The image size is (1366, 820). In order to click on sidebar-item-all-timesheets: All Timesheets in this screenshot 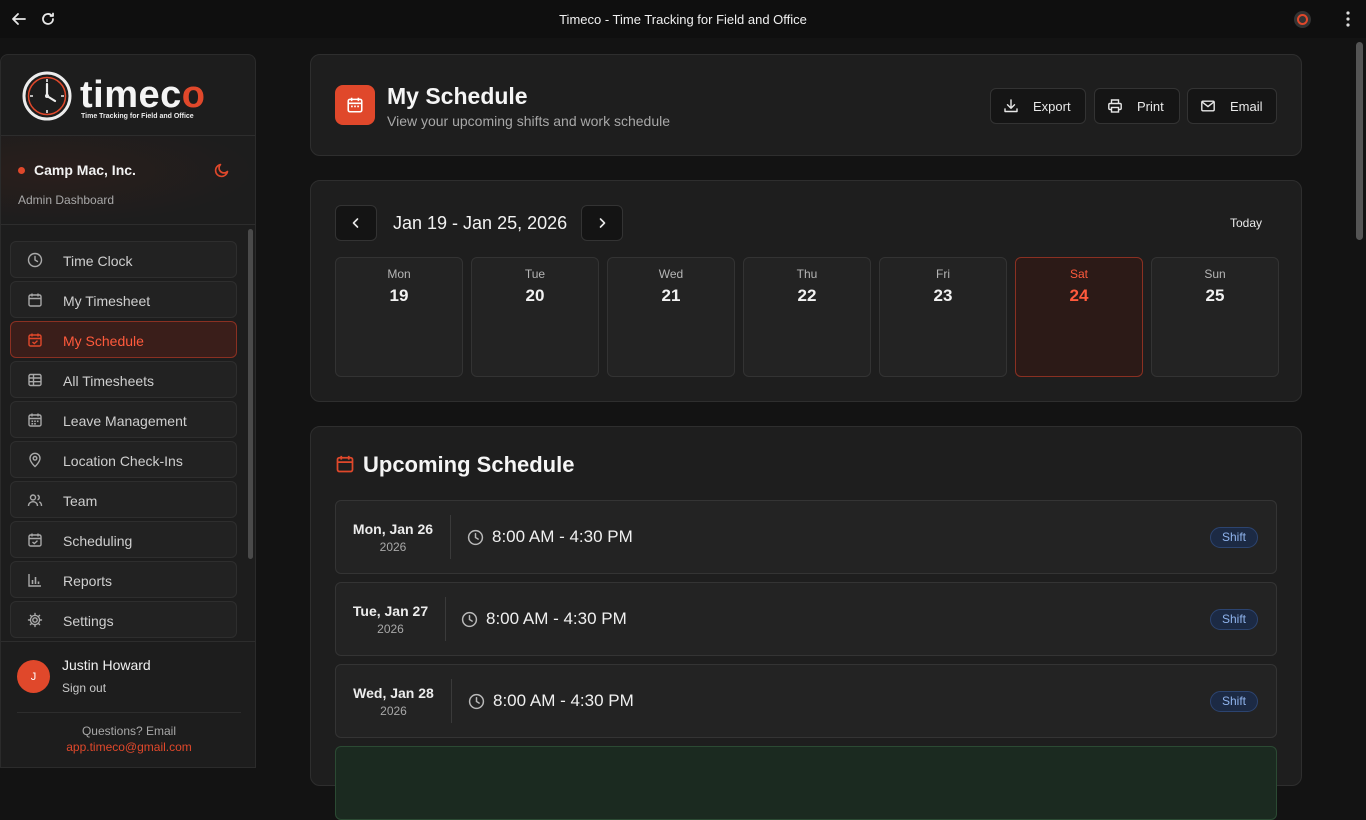, I will do `click(123, 379)`.